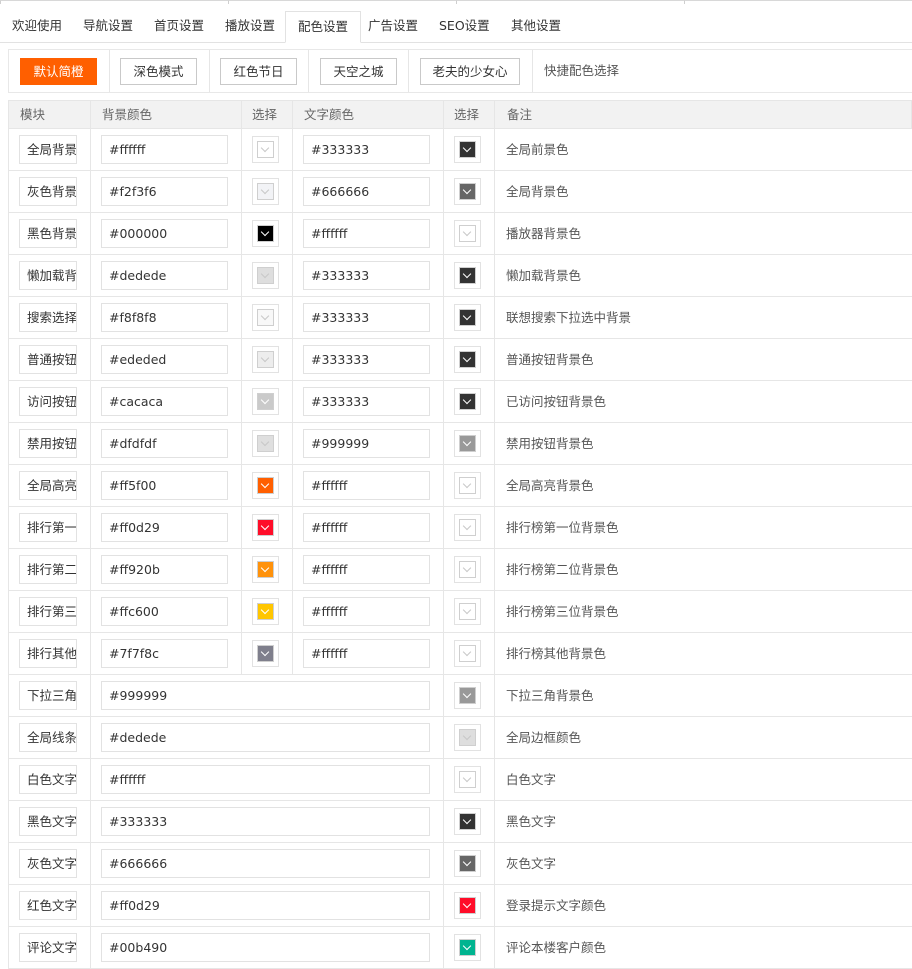 The image size is (912, 969). What do you see at coordinates (265, 905) in the screenshot?
I see `color-input: #ff0d29` at bounding box center [265, 905].